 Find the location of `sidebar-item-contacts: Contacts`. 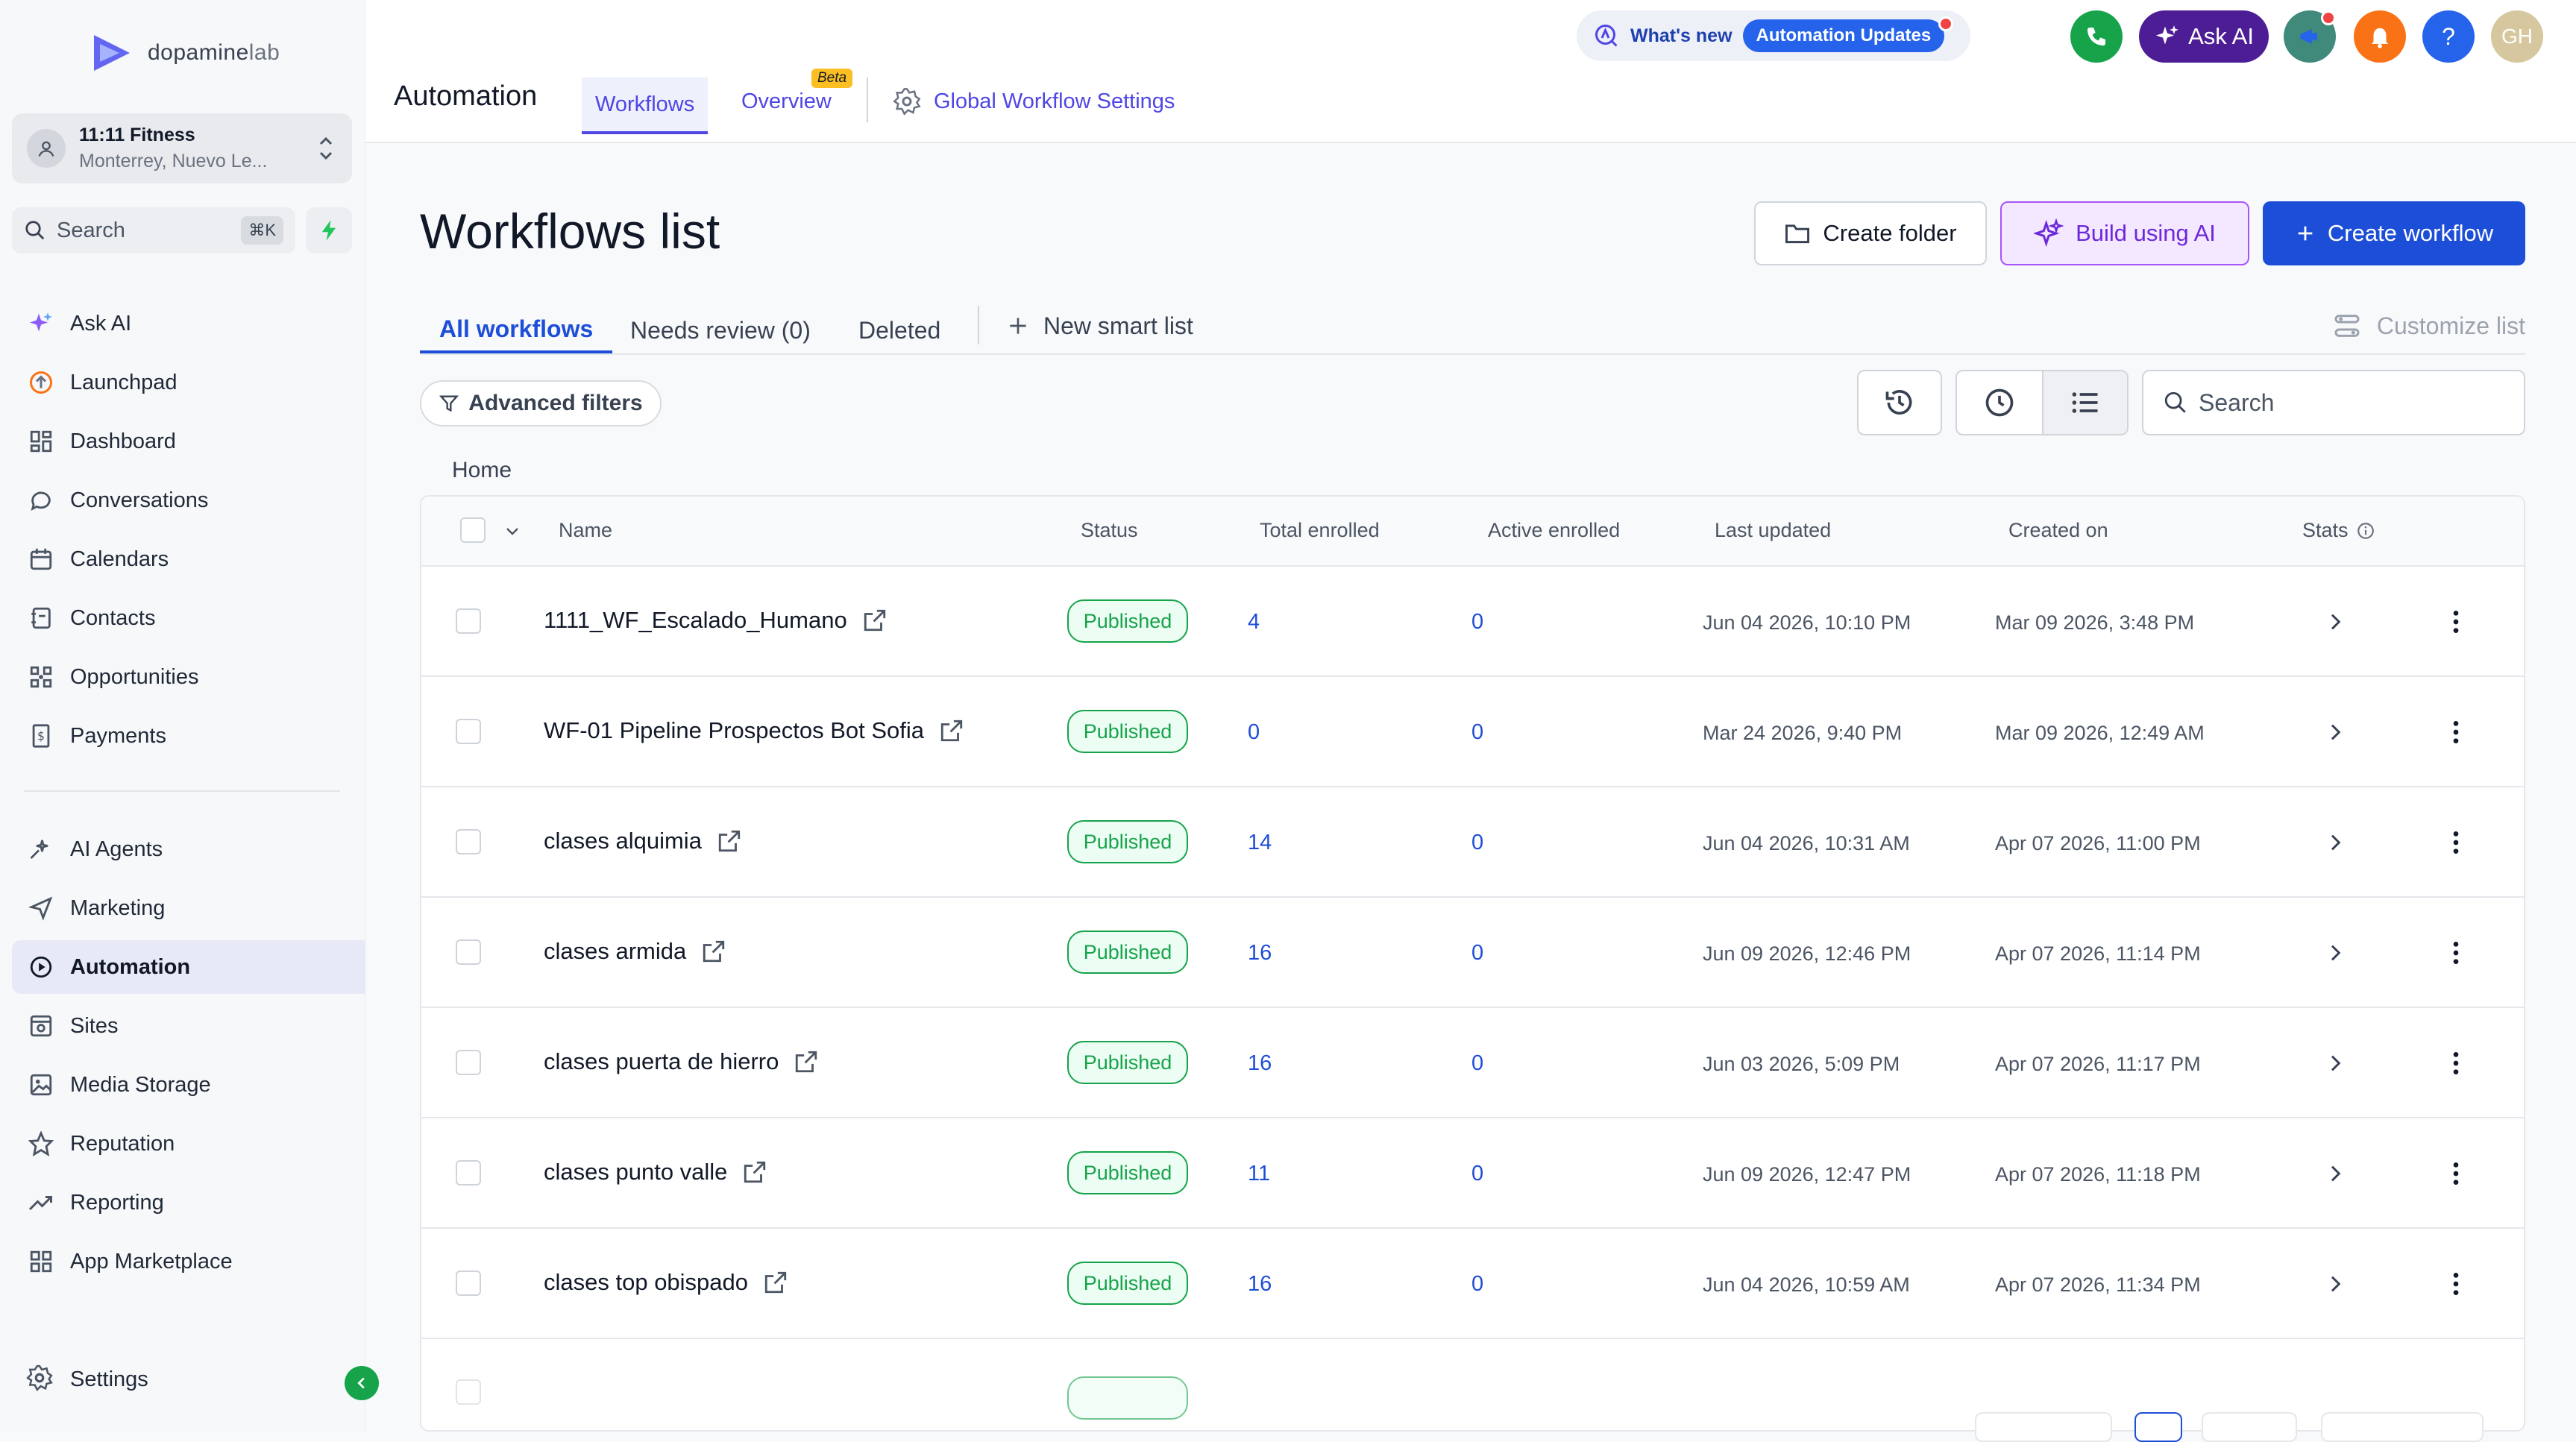

sidebar-item-contacts: Contacts is located at coordinates (189, 618).